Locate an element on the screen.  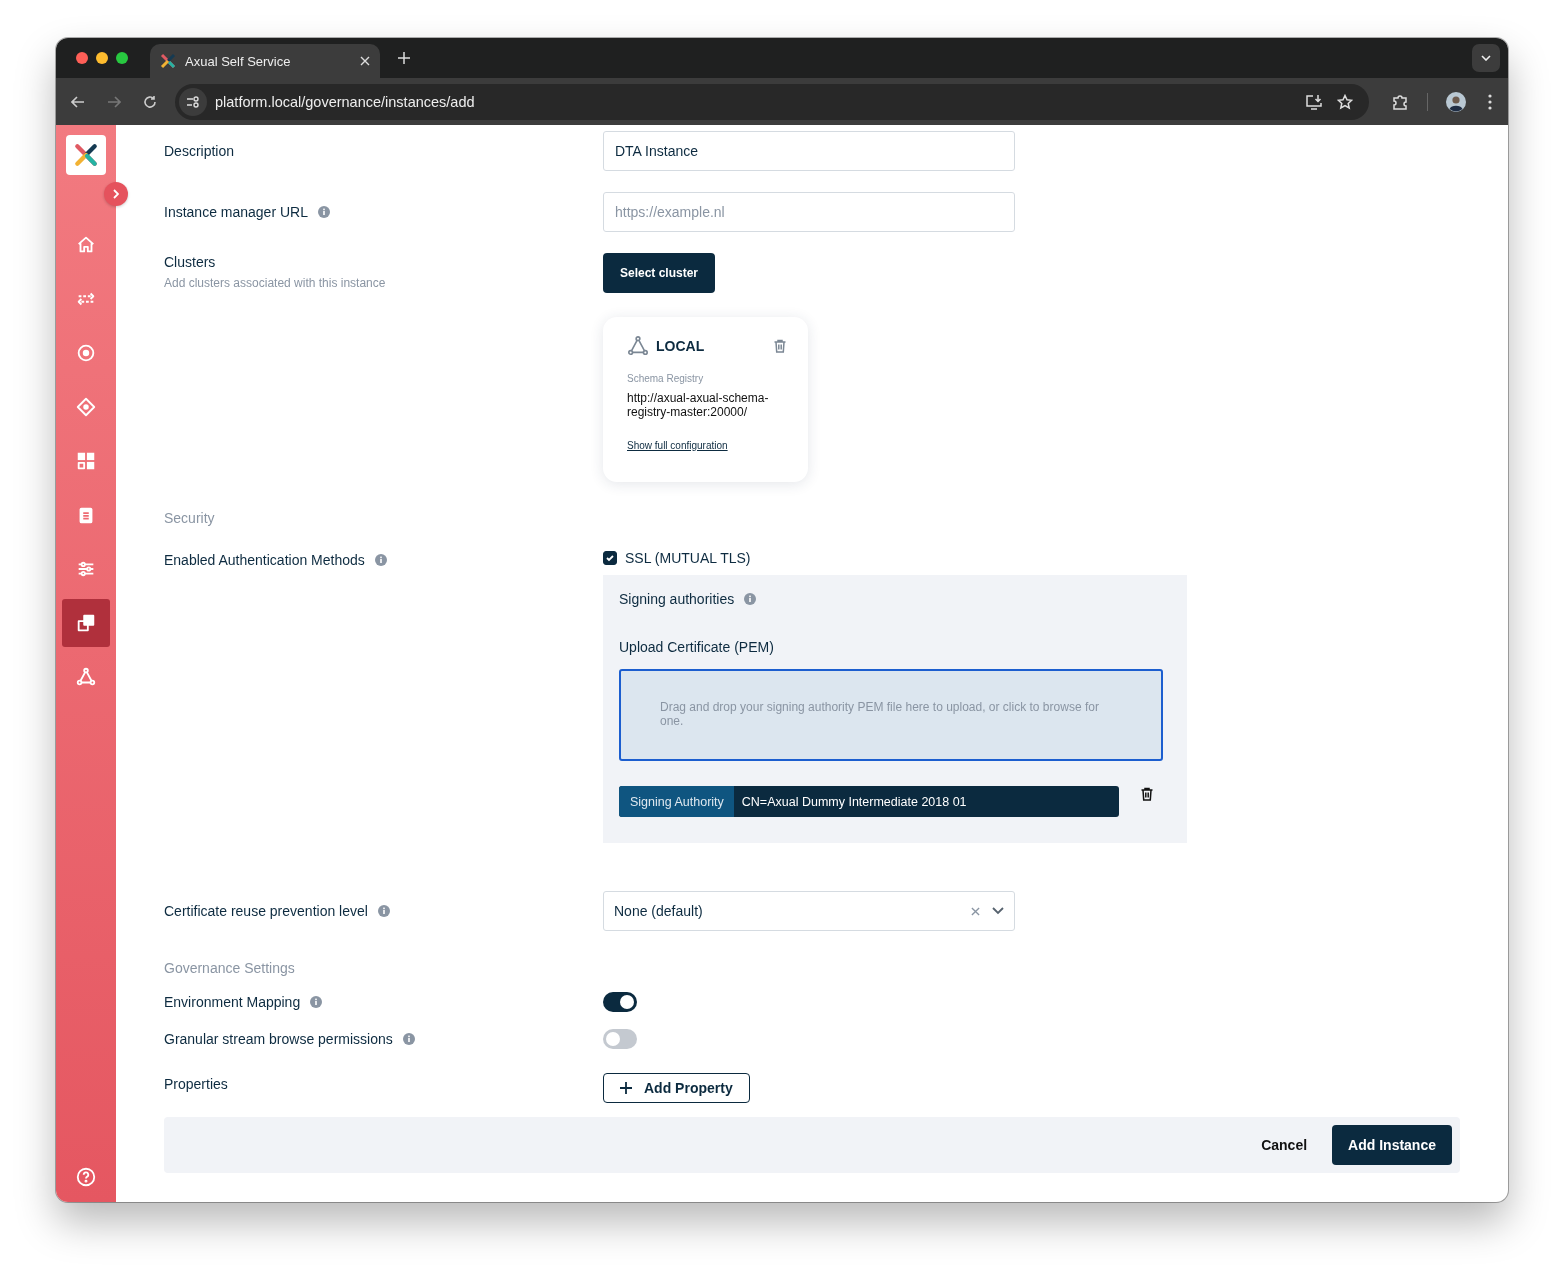
nav-item is located at coordinates (86, 623).